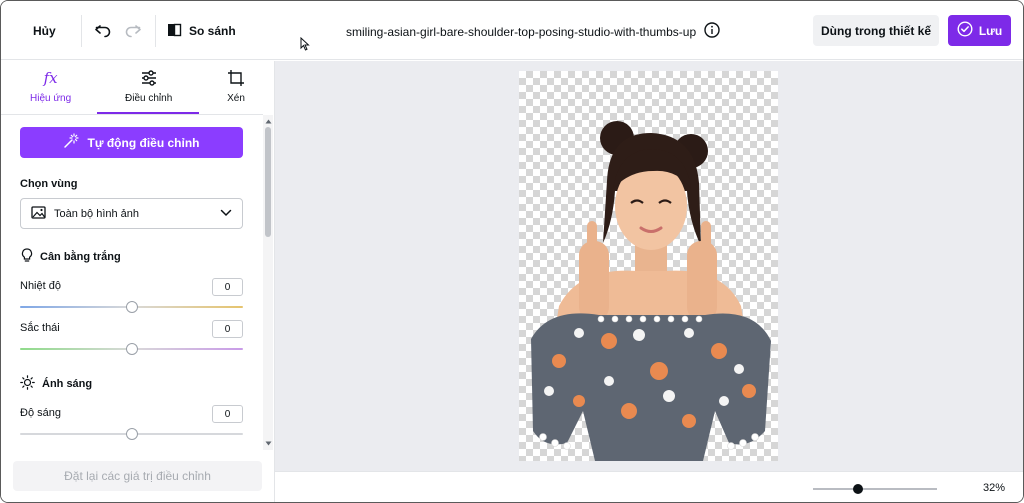  I want to click on crop-icon, so click(236, 78).